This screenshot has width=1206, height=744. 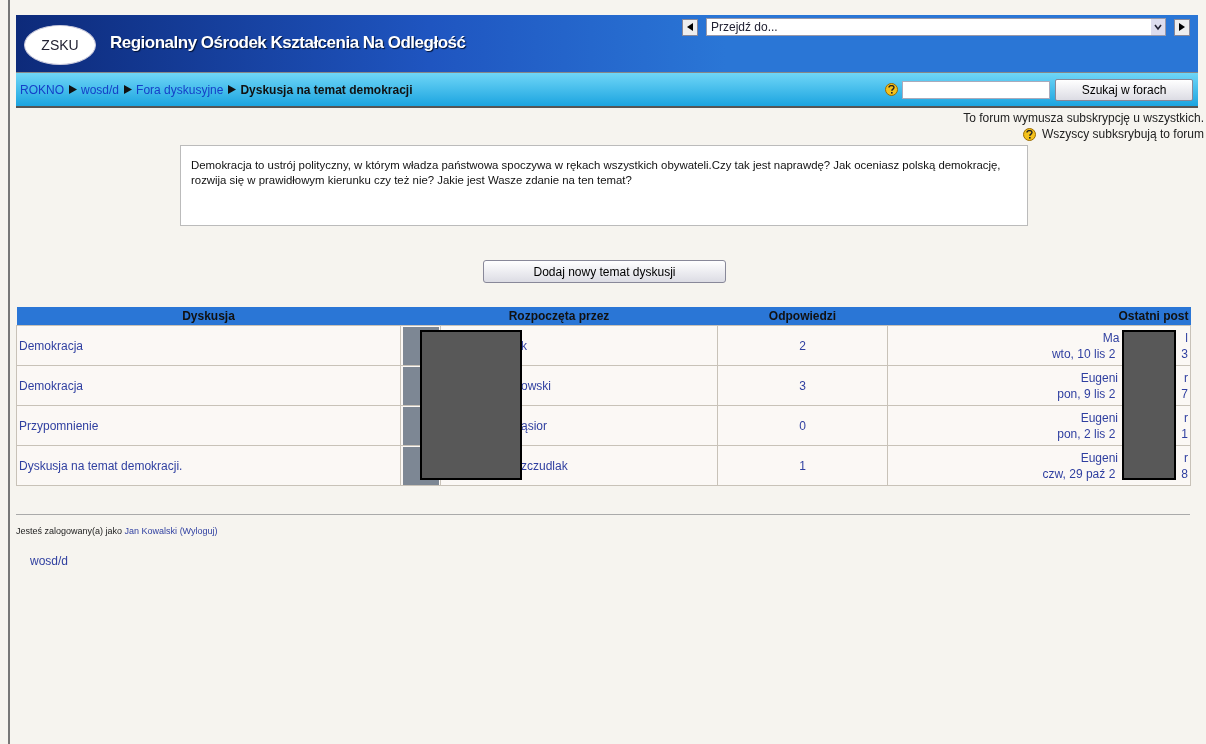 I want to click on topic-link: Przypomnienie, so click(x=59, y=425).